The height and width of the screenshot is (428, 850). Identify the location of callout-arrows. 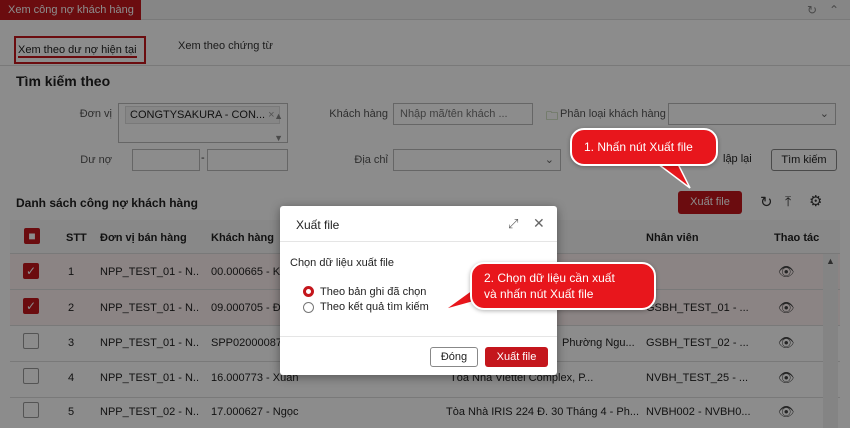
(567, 237).